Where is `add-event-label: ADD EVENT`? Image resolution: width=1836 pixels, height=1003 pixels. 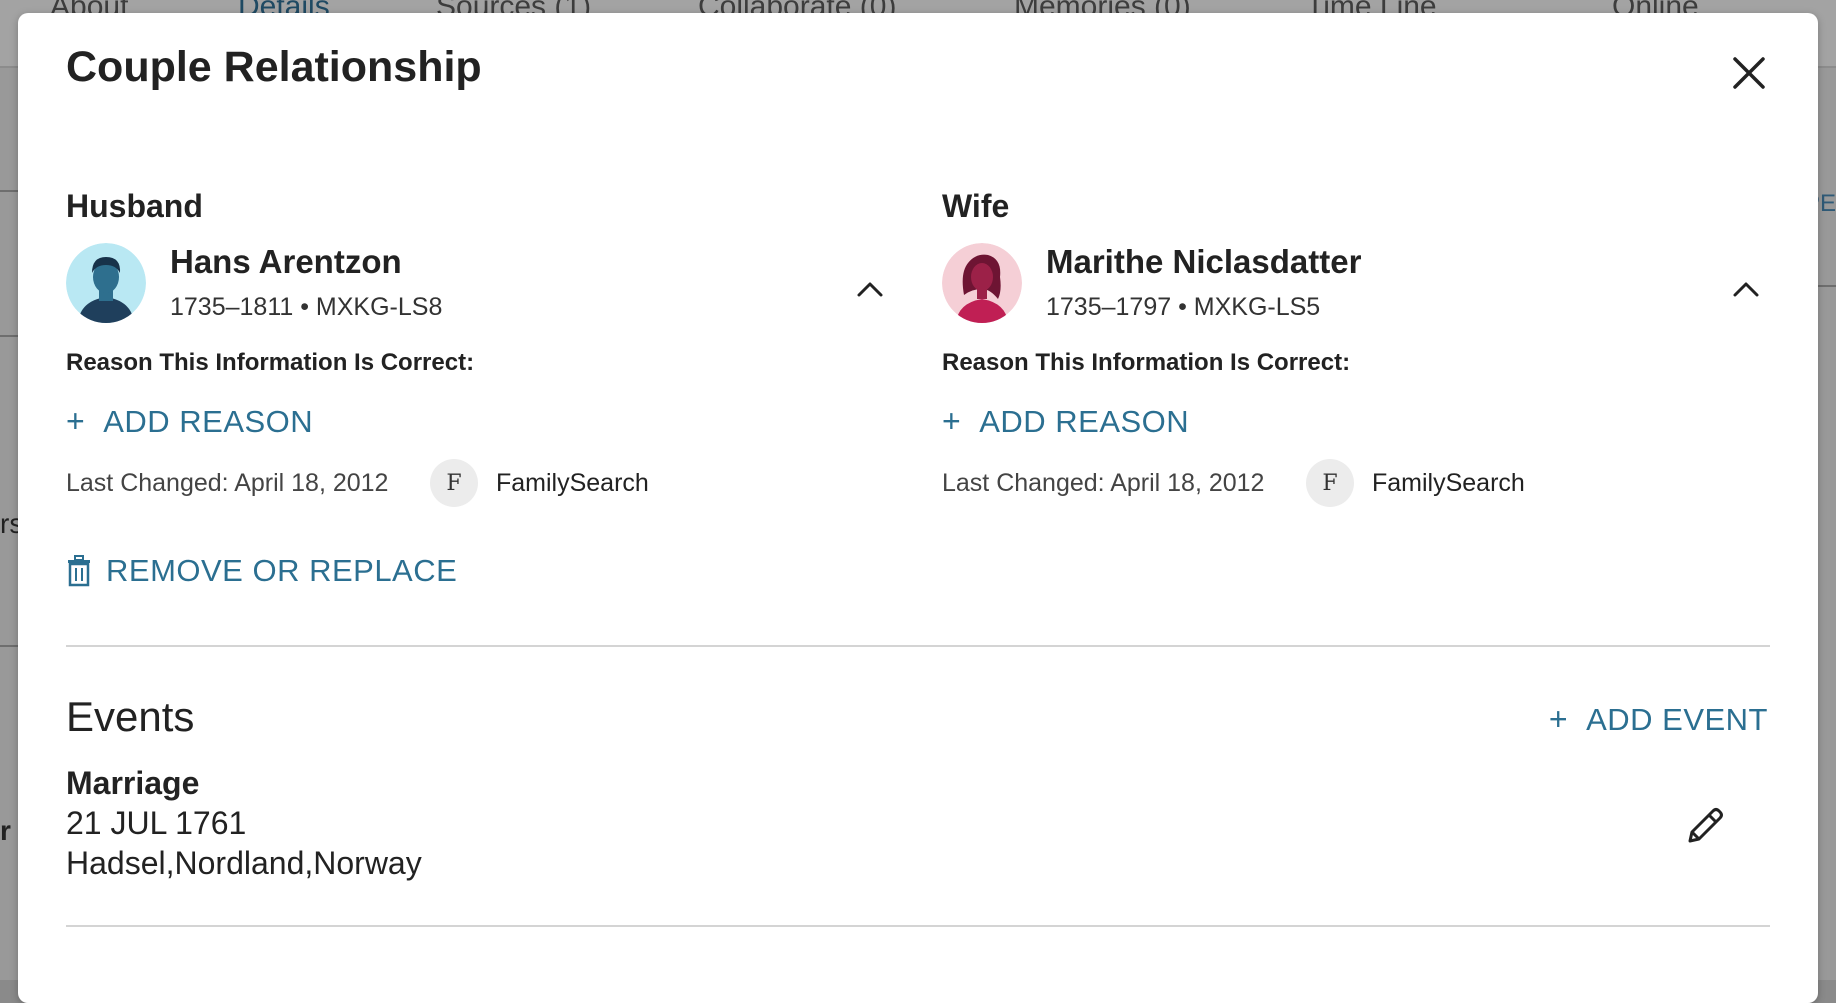 add-event-label: ADD EVENT is located at coordinates (1677, 719).